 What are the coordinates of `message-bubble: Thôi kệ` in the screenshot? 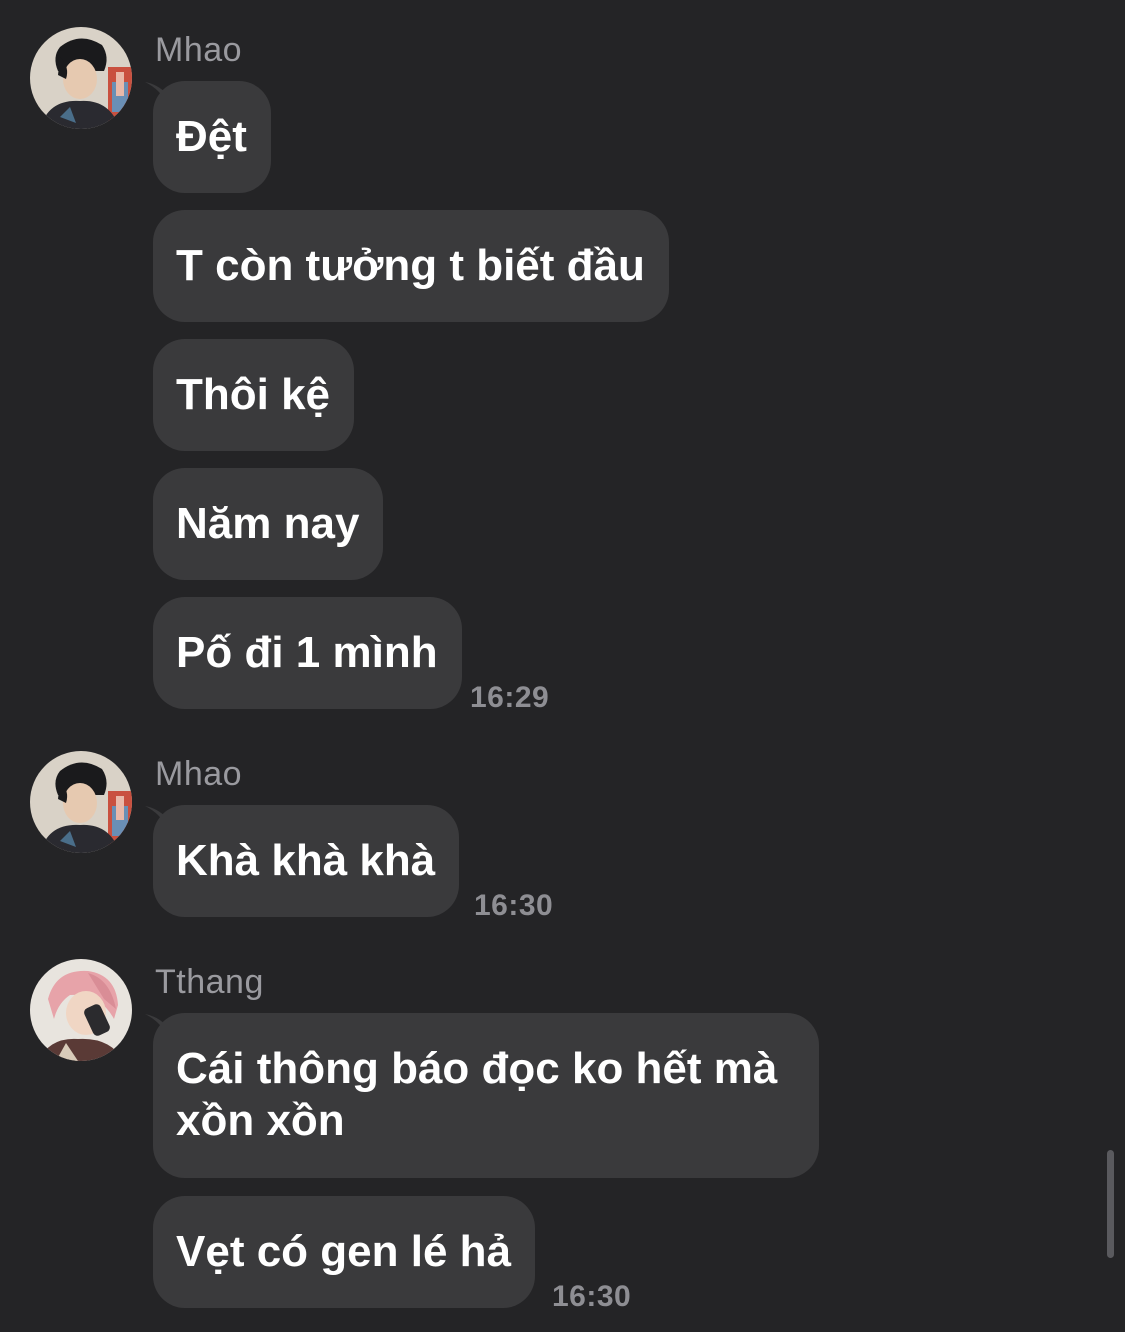 It's located at (254, 395).